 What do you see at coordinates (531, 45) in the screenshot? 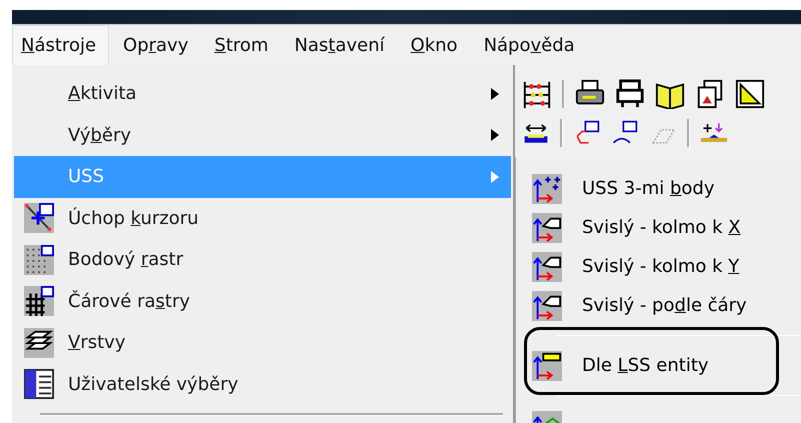
I see `menu-bar-item: Nápověda` at bounding box center [531, 45].